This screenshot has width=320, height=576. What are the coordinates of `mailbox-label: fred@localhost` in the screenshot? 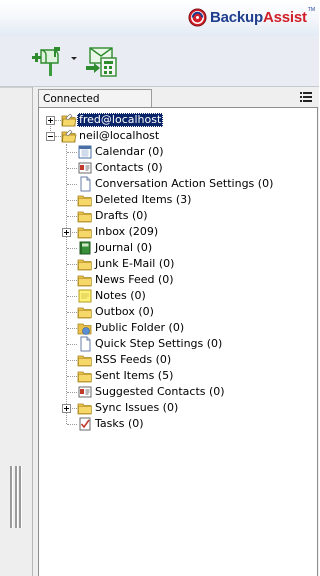 It's located at (120, 120).